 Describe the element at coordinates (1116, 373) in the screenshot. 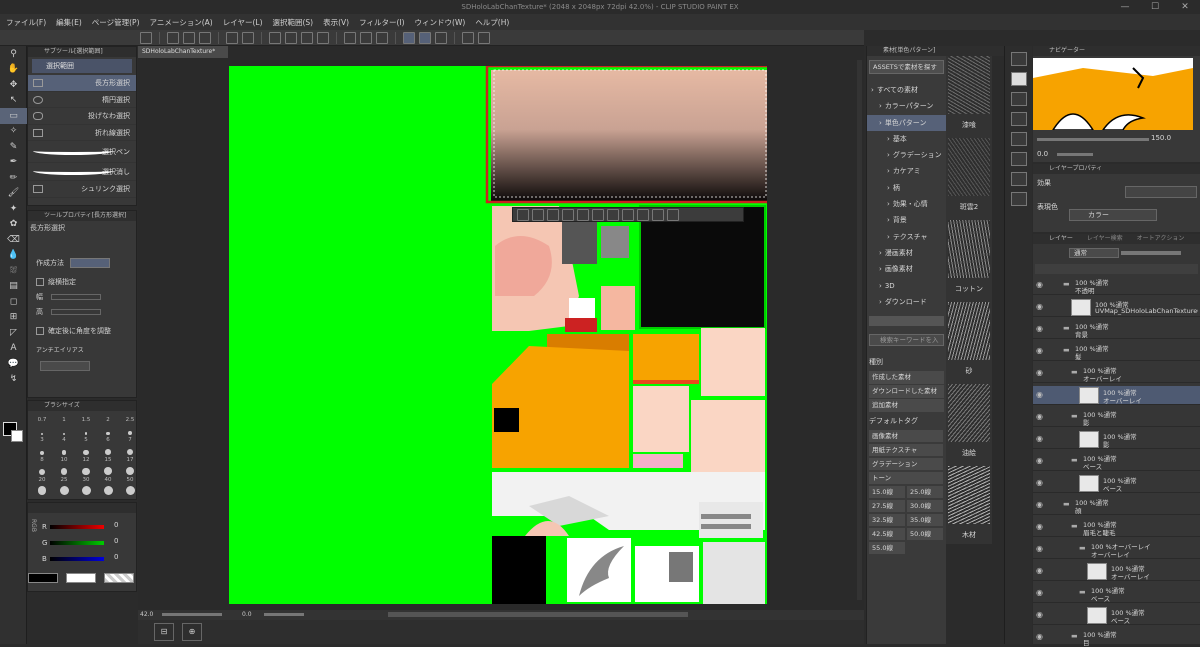

I see `layer-row: ◉ ▬ 100 %通常 オーバーレイ` at that location.